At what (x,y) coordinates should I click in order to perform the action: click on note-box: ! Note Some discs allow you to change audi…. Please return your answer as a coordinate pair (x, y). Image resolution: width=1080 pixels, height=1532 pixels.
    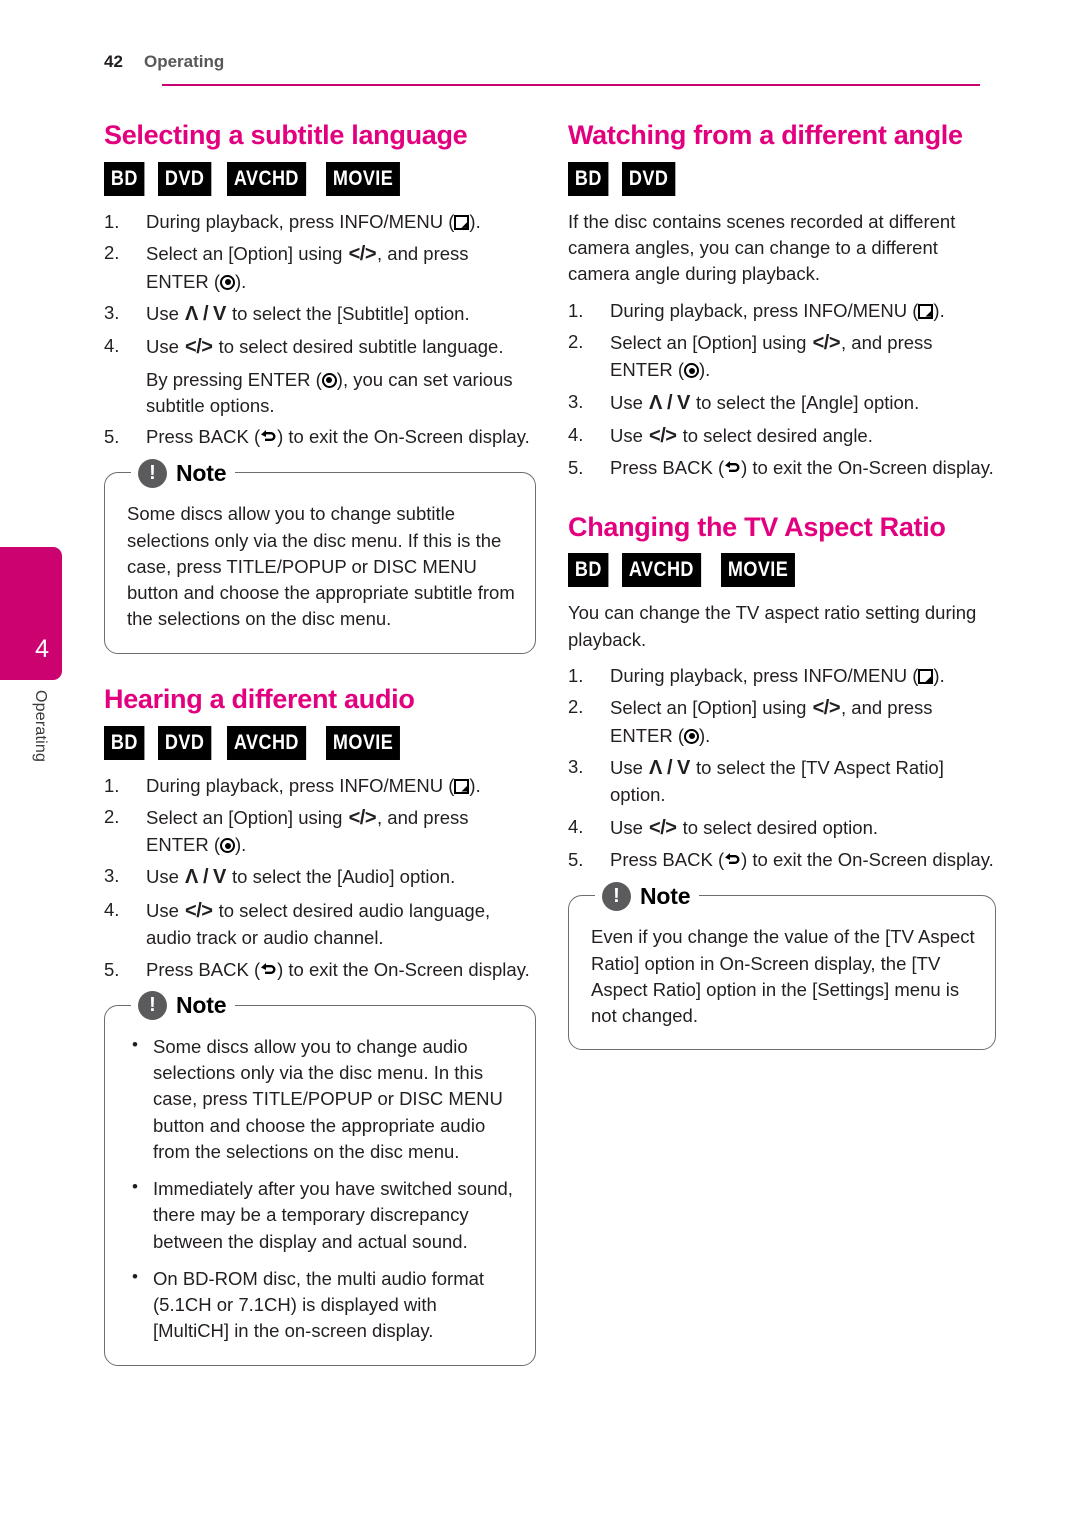
    Looking at the image, I should click on (320, 1177).